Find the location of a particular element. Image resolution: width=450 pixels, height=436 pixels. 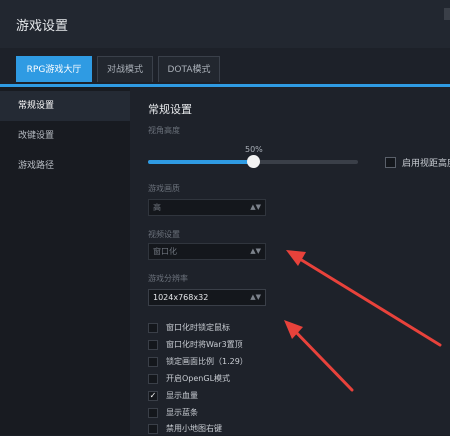

quality-value: 高 is located at coordinates (157, 207).